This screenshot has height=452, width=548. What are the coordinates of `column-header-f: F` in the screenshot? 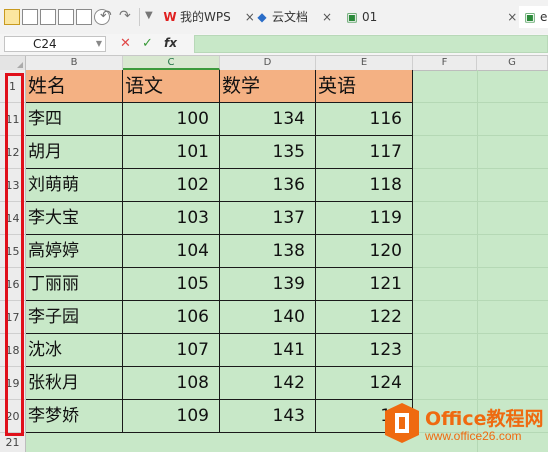 It's located at (445, 63).